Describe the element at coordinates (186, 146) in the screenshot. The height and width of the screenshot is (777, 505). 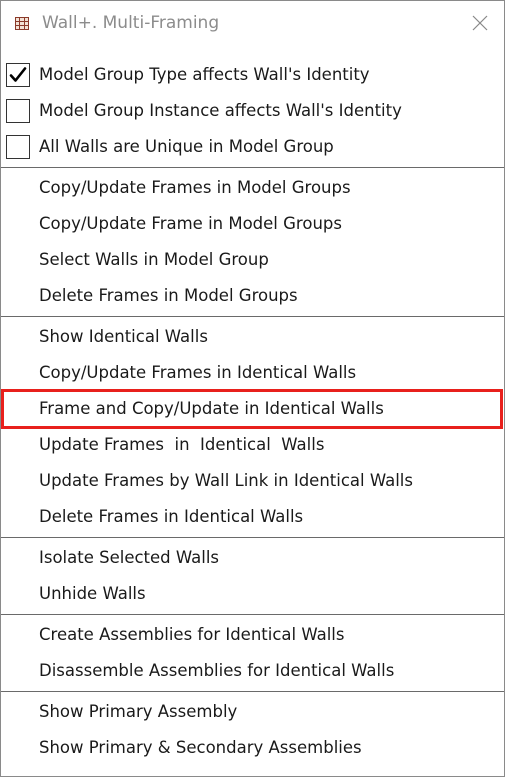
I see `checkbox-label: All Walls are Unique in Model Group` at that location.